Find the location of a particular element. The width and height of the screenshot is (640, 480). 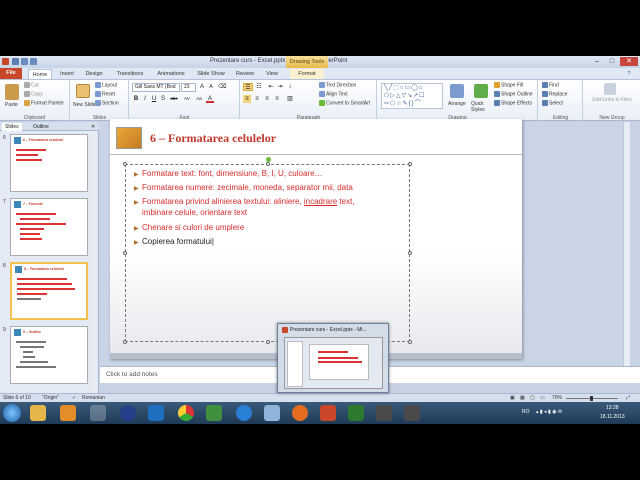

select-button: Select is located at coordinates (552, 103).